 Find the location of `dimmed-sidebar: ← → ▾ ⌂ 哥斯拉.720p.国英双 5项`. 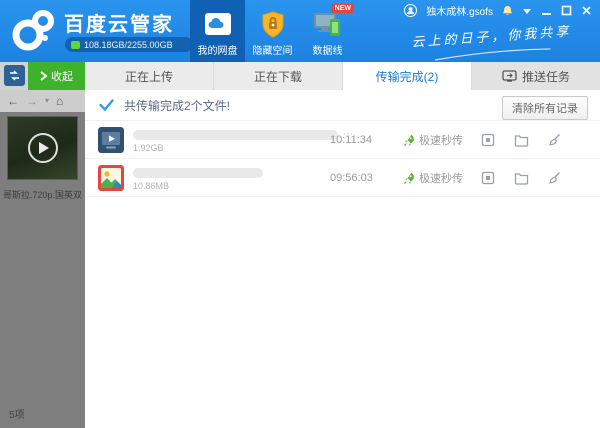

dimmed-sidebar: ← → ▾ ⌂ 哥斯拉.720p.国英双 5项 is located at coordinates (42, 259).